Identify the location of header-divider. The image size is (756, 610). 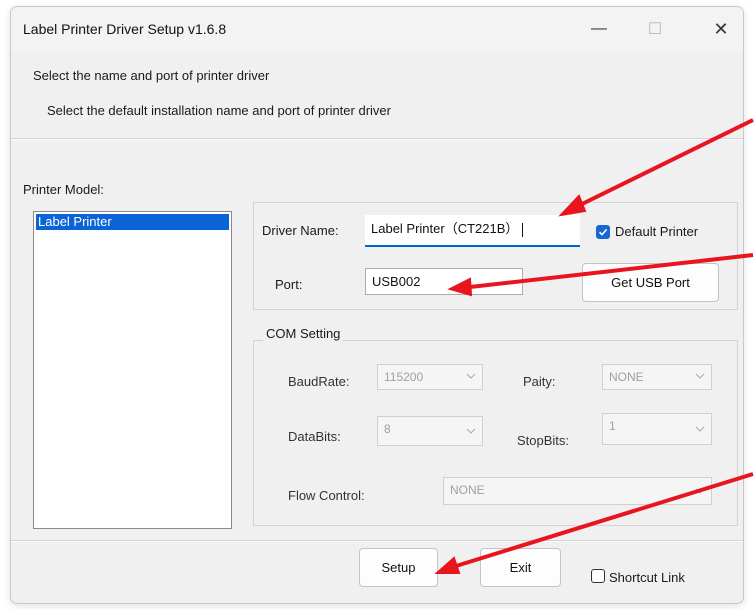
(377, 139).